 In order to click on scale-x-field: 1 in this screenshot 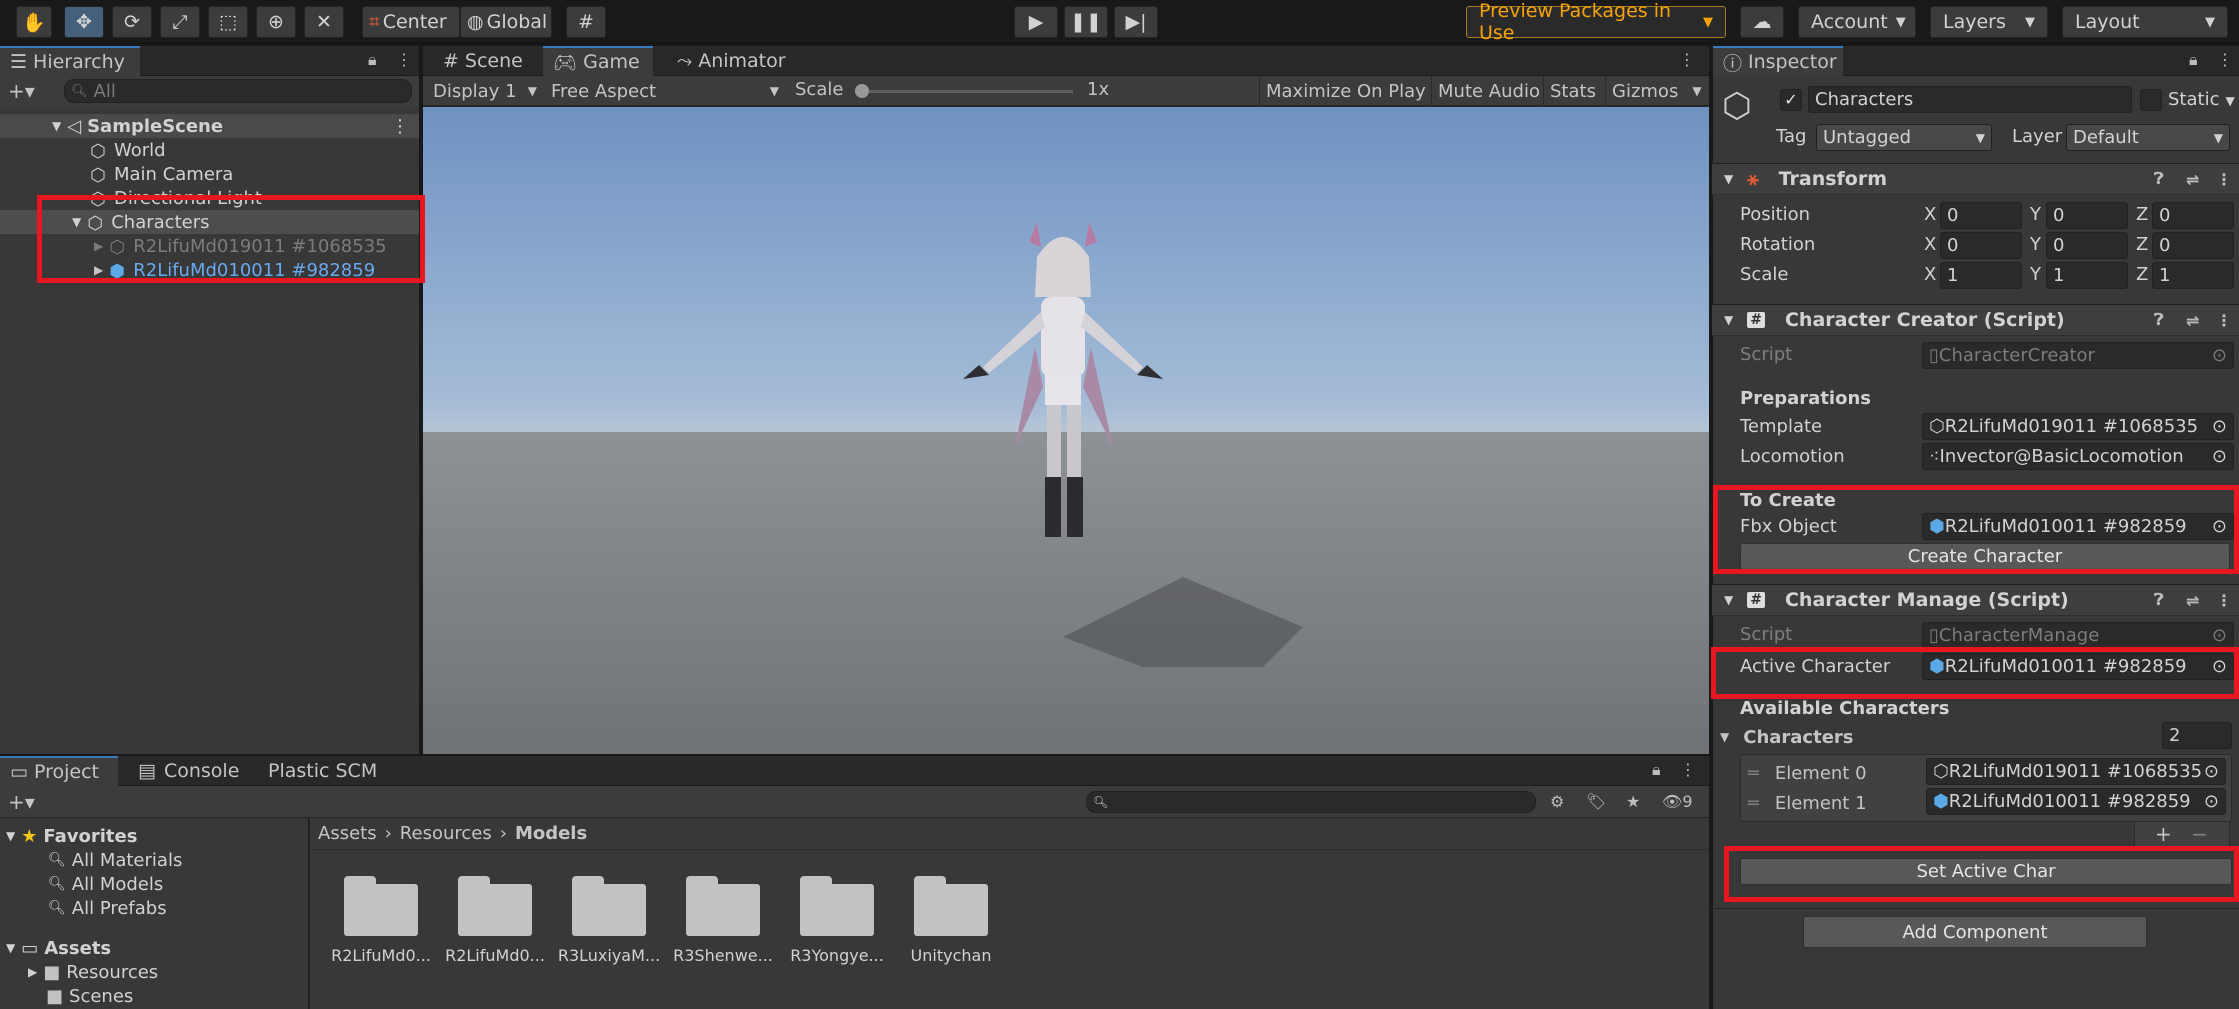, I will do `click(1981, 275)`.